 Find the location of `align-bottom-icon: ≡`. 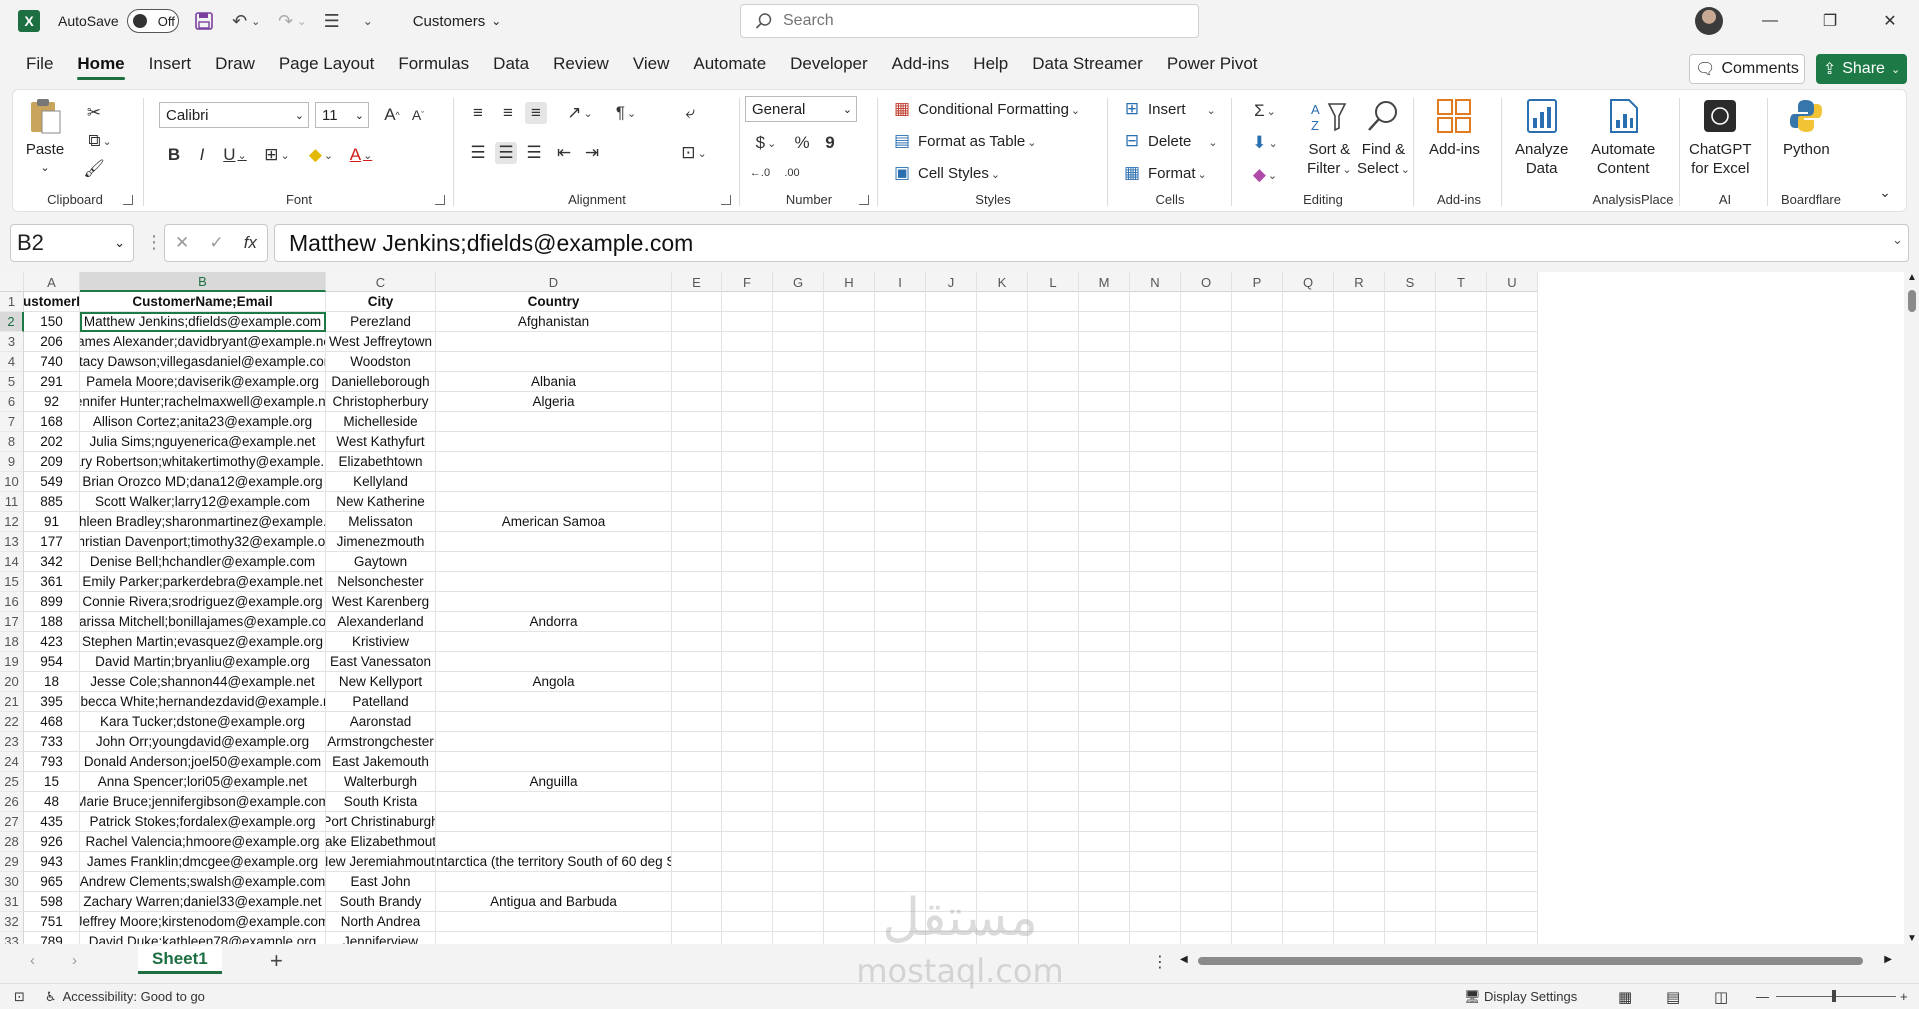

align-bottom-icon: ≡ is located at coordinates (536, 113).